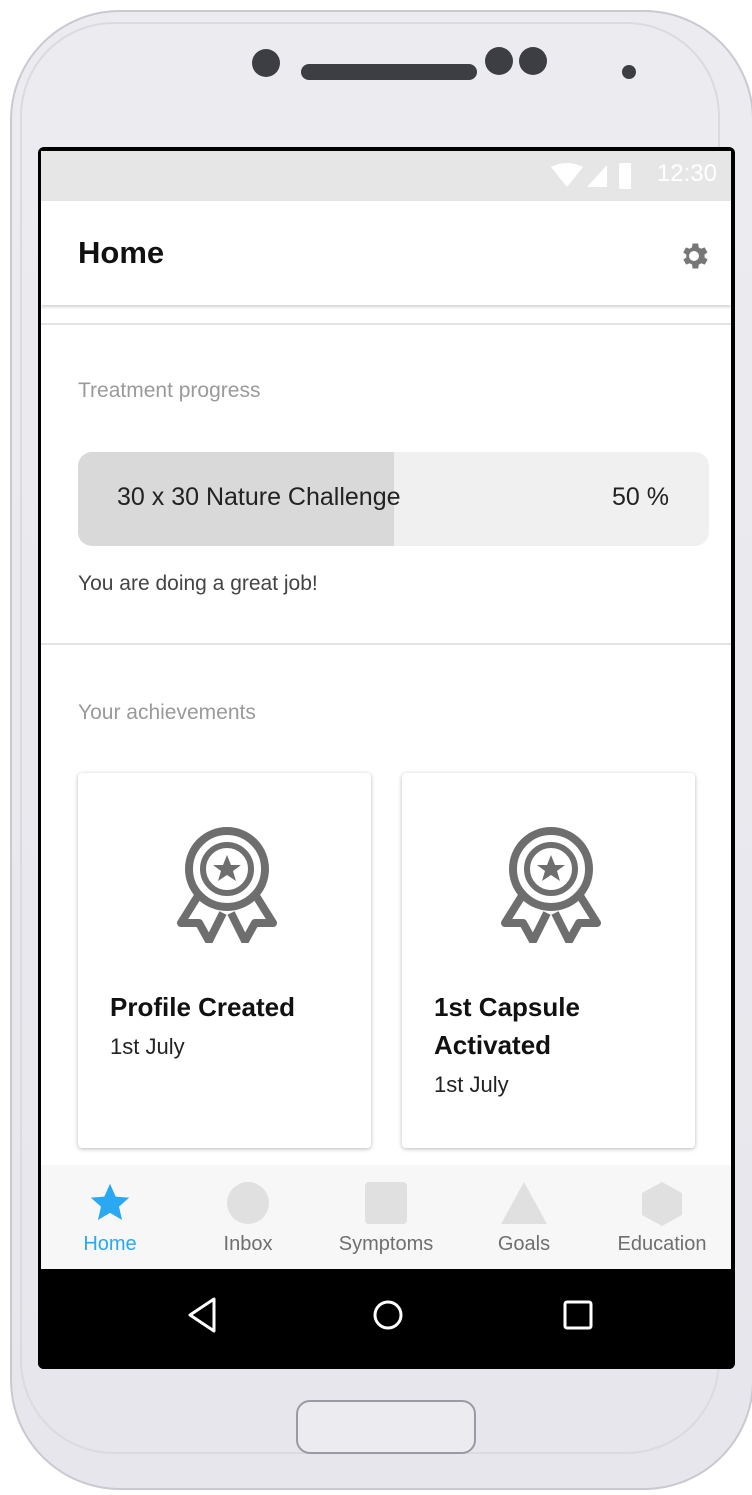  What do you see at coordinates (121, 252) in the screenshot?
I see `page-title: Home` at bounding box center [121, 252].